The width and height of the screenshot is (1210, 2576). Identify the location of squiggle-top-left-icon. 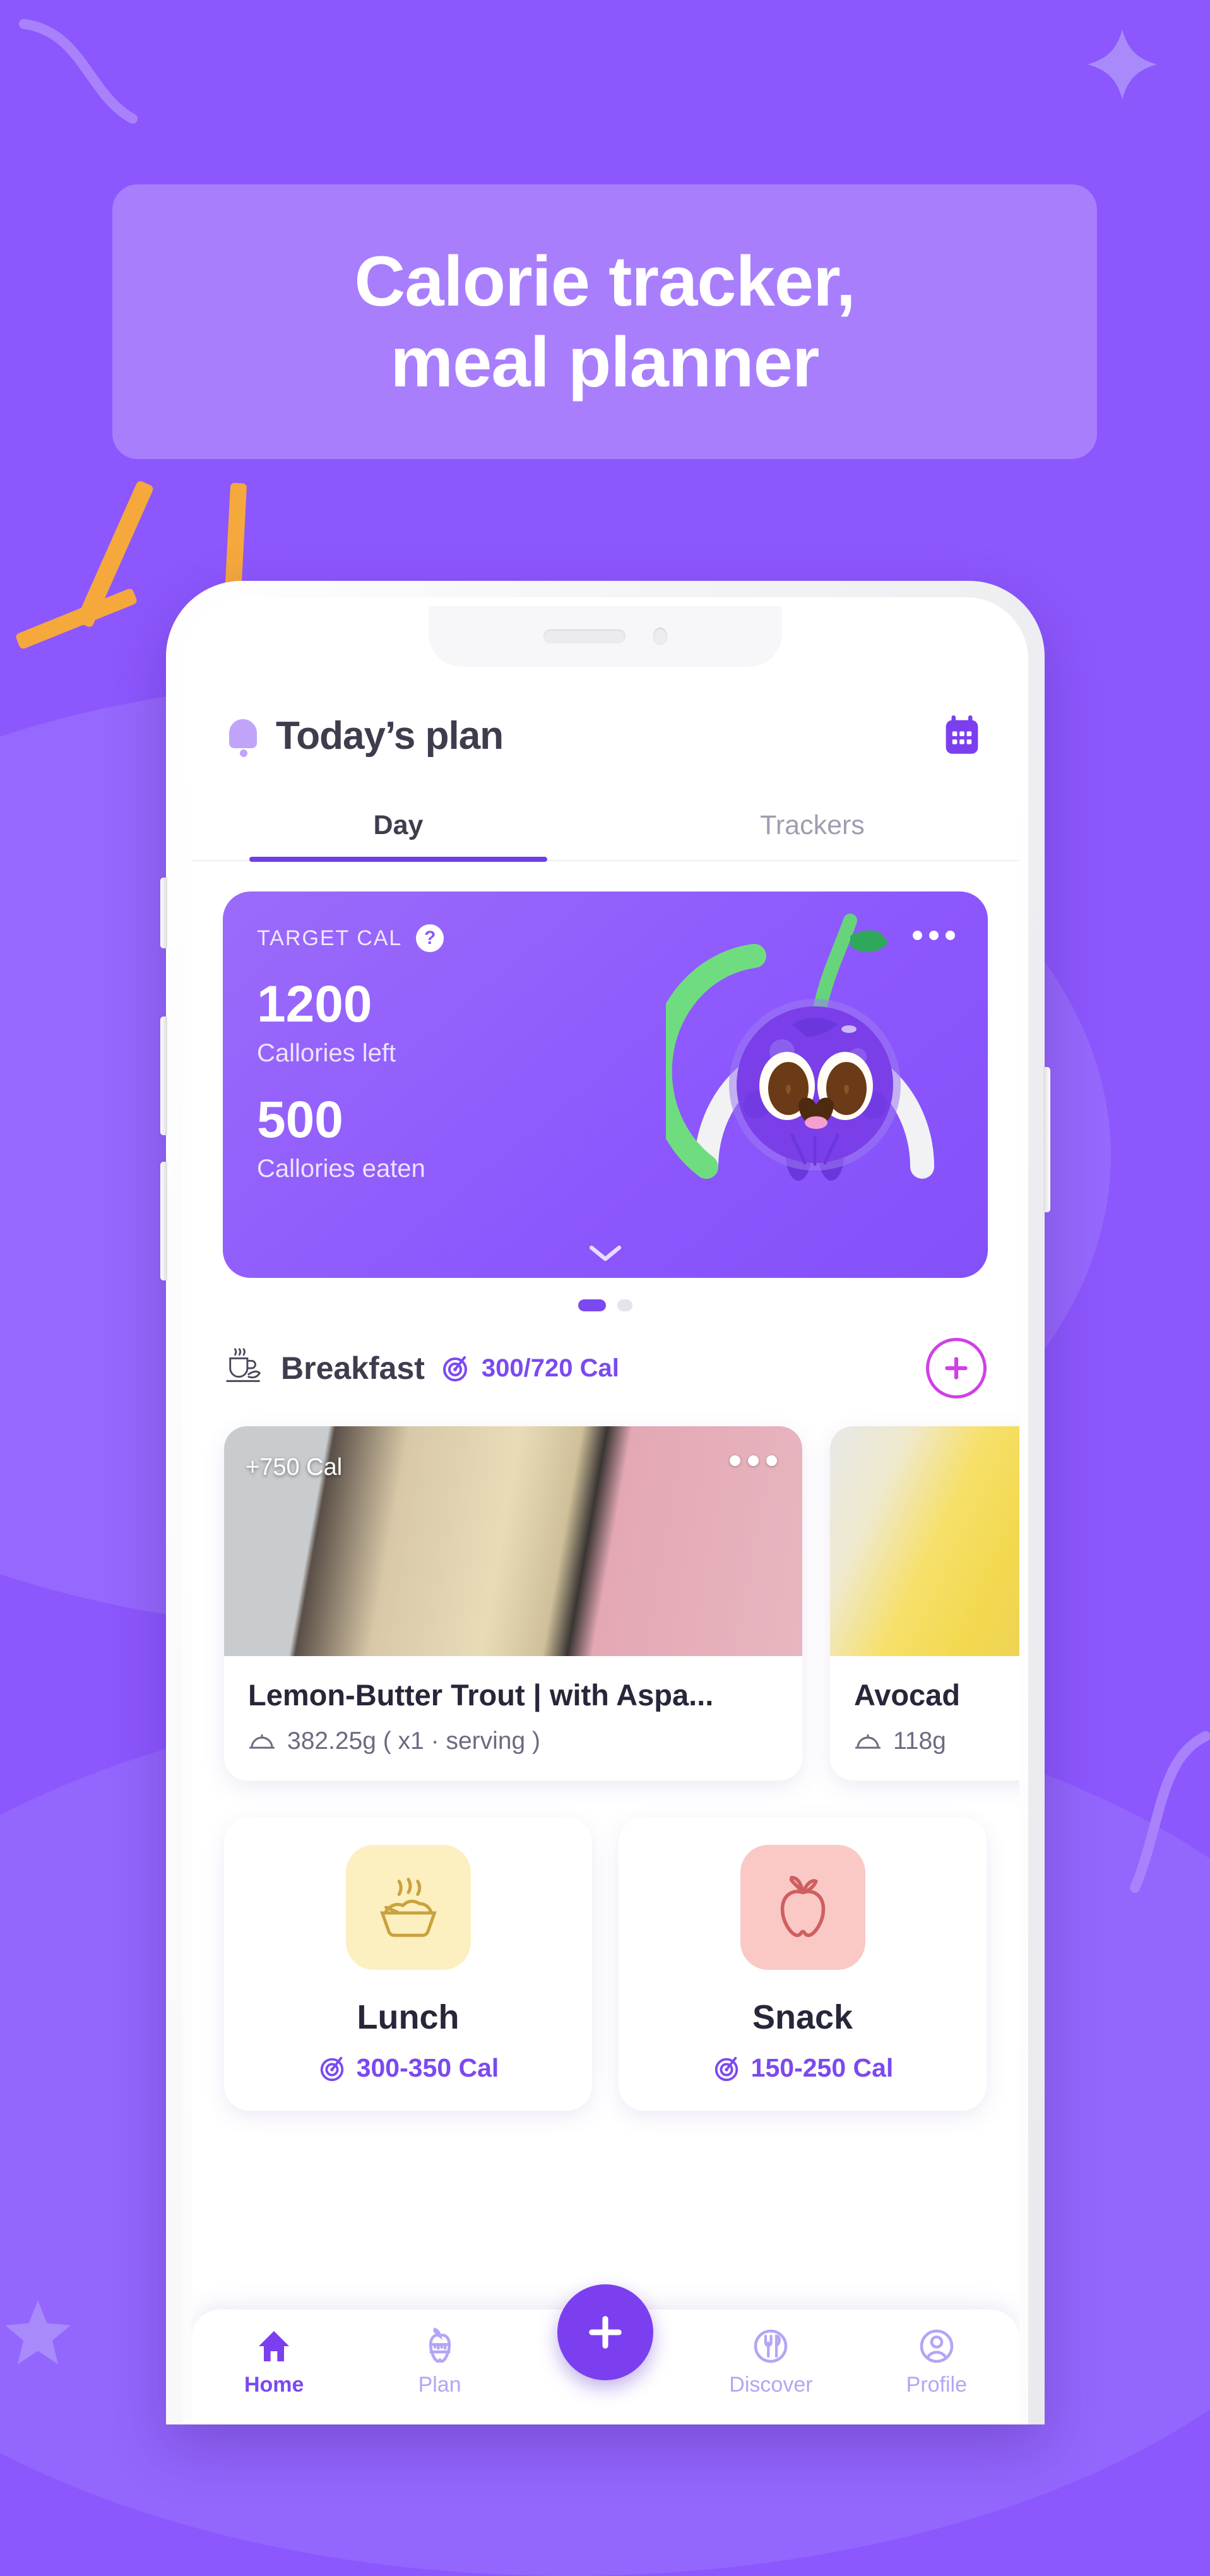
(78, 71).